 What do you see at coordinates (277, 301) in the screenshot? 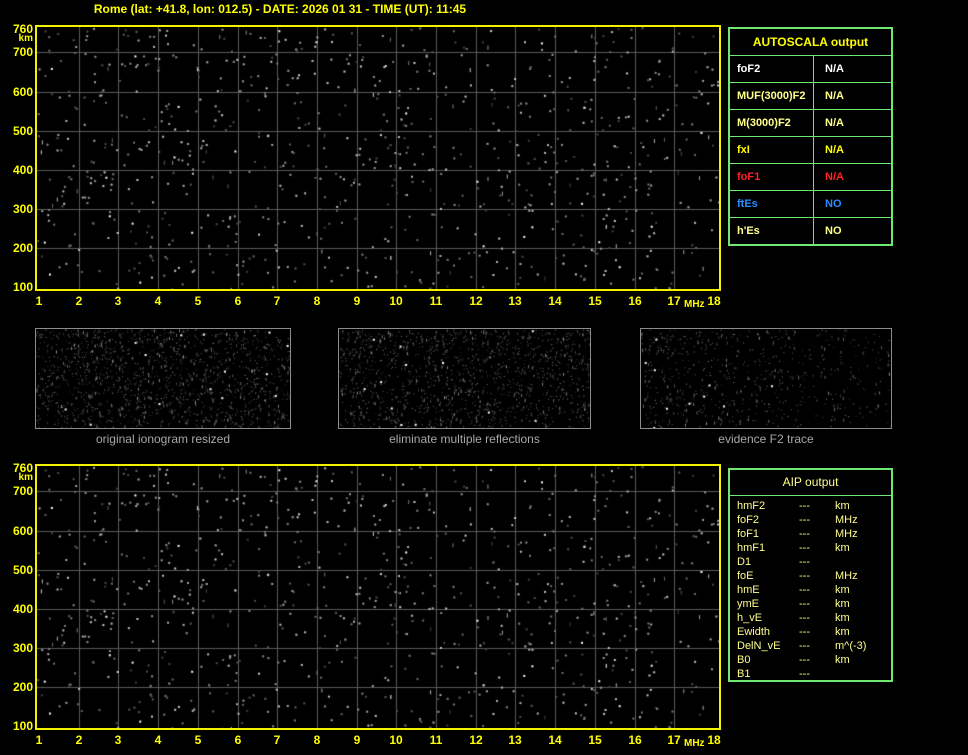
I see `x-tick-label: 7` at bounding box center [277, 301].